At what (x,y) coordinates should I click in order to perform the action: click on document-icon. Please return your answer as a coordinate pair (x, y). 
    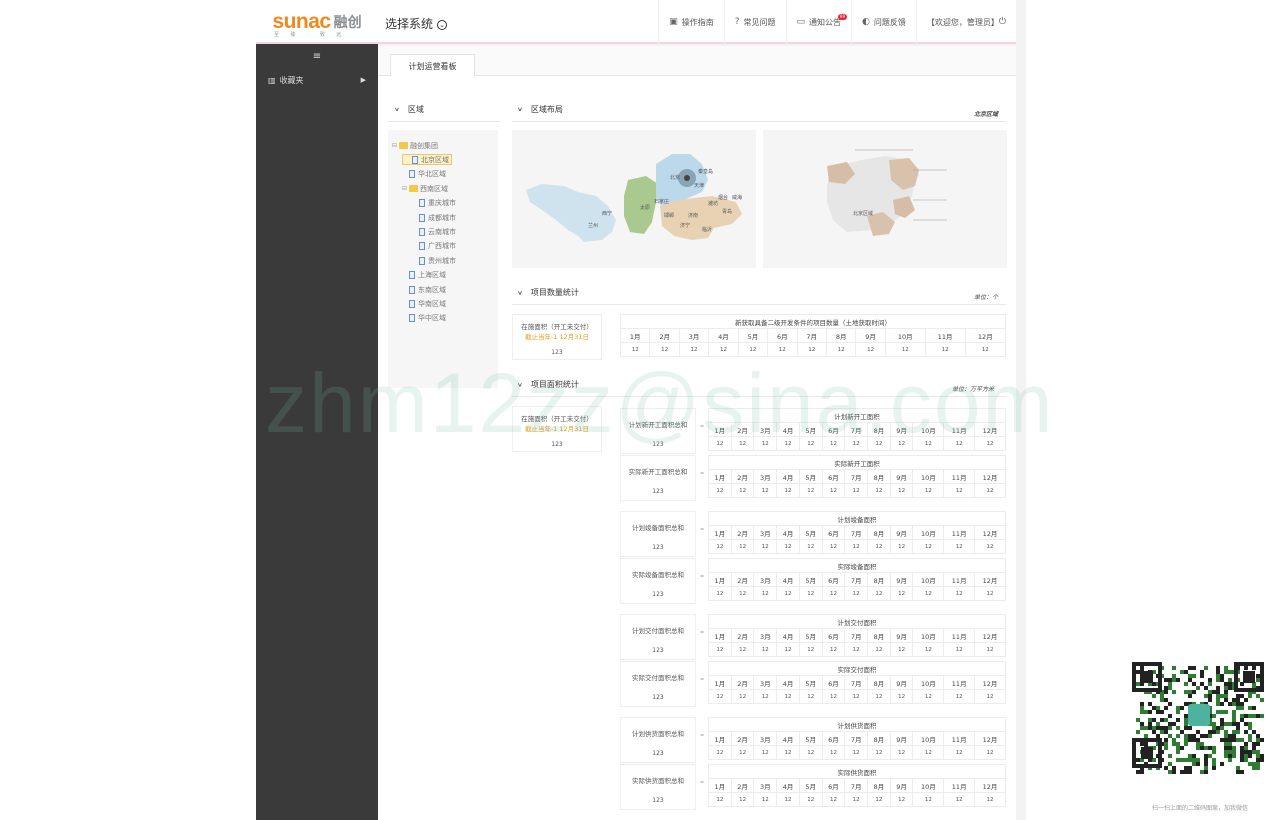
    Looking at the image, I should click on (412, 289).